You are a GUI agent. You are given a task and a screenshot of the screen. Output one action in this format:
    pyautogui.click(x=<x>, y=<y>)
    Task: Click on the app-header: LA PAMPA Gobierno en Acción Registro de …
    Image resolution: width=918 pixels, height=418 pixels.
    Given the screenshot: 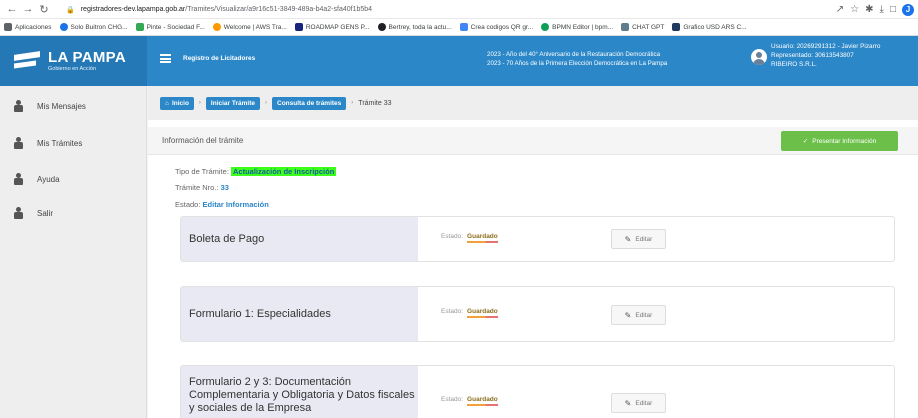 What is the action you would take?
    pyautogui.click(x=459, y=61)
    